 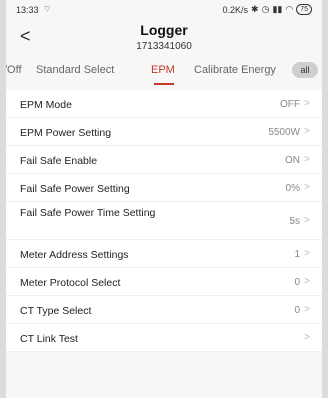 What do you see at coordinates (75, 189) in the screenshot?
I see `setting-label: Fail Safe Power Setting` at bounding box center [75, 189].